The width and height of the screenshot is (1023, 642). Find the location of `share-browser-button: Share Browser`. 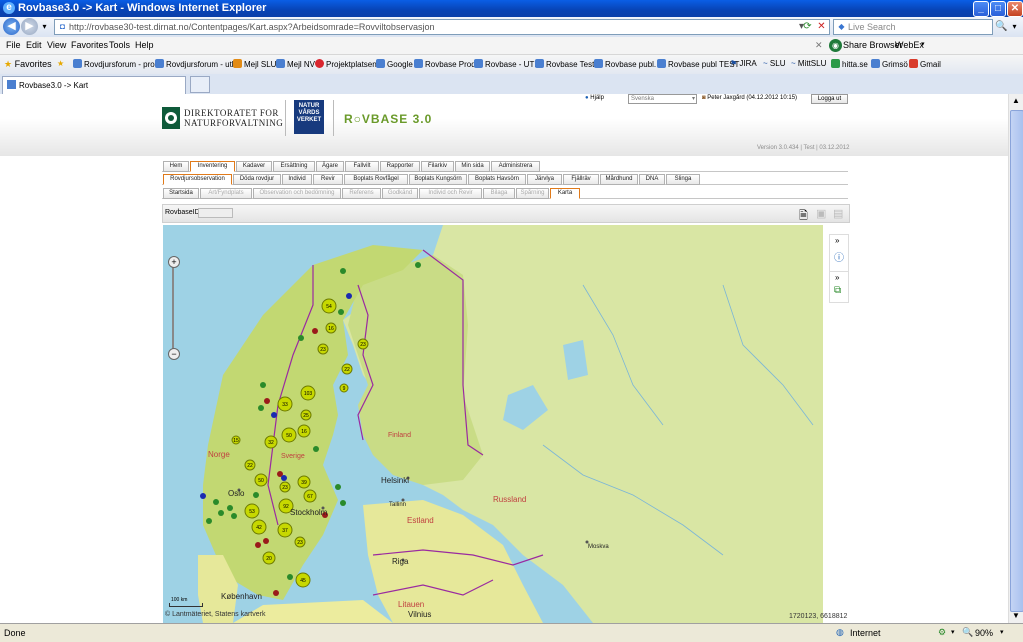

share-browser-button: Share Browser is located at coordinates (873, 45).